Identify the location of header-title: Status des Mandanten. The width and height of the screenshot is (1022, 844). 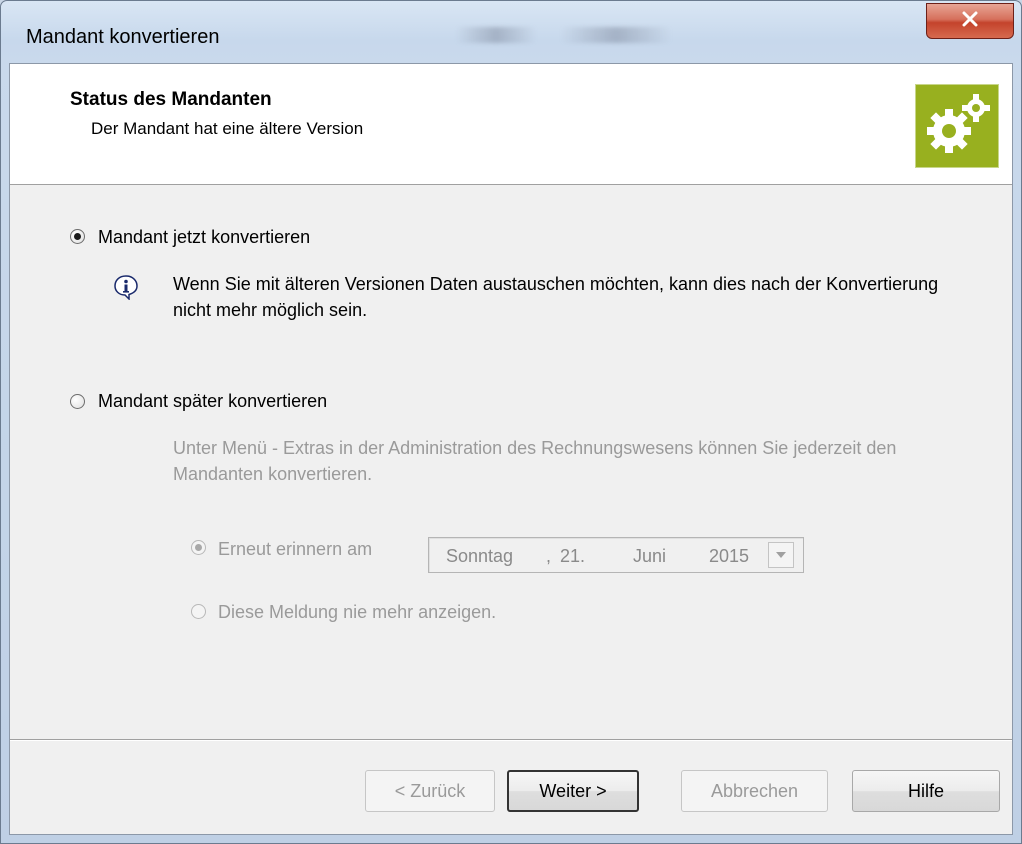
(171, 99).